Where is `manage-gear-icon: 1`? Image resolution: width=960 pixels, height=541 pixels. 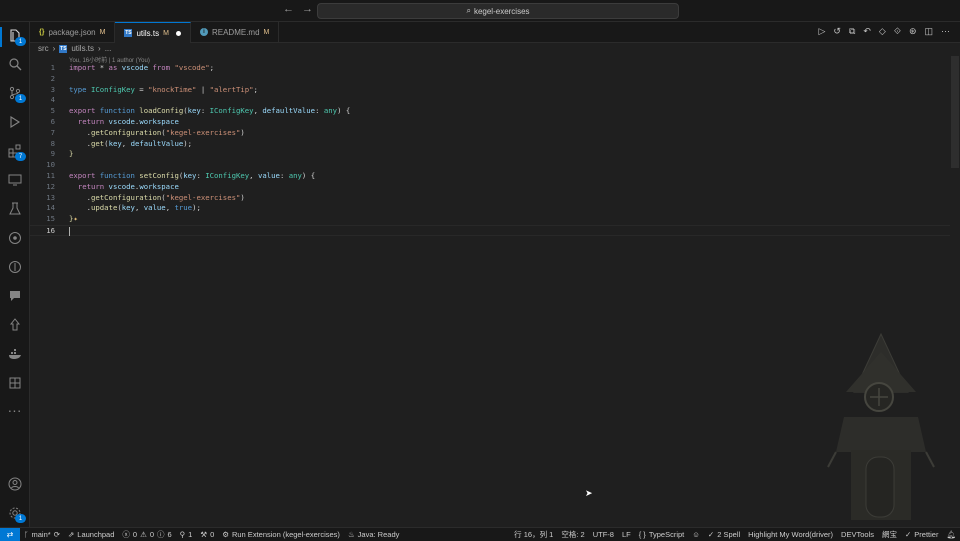
manage-gear-icon: 1 is located at coordinates (16, 513).